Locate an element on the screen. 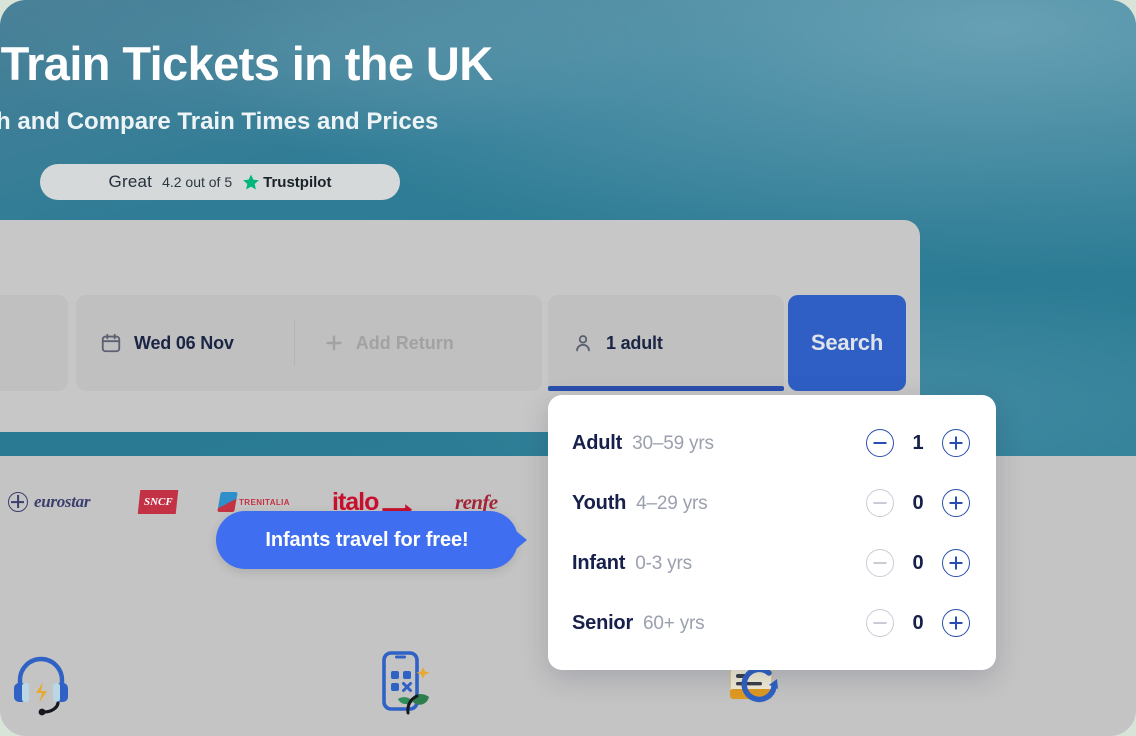 Image resolution: width=1136 pixels, height=736 pixels. tooltip-text: Infants travel for free! is located at coordinates (367, 539).